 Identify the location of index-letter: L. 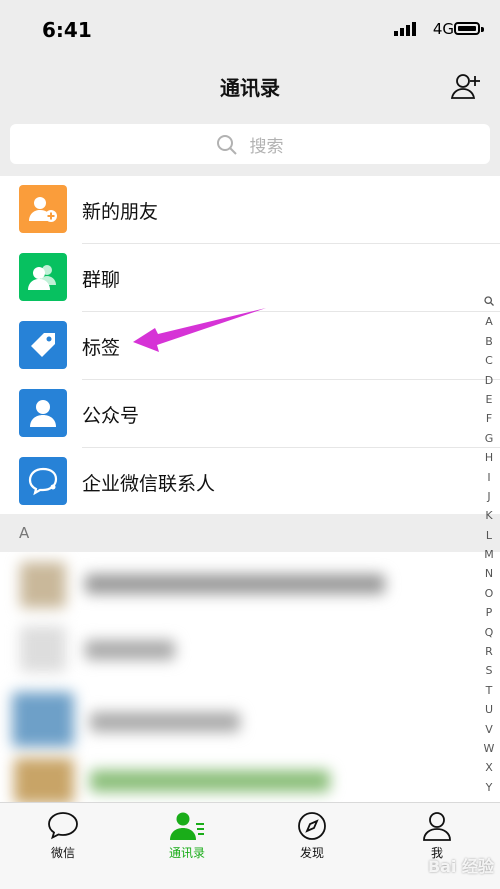
(489, 535).